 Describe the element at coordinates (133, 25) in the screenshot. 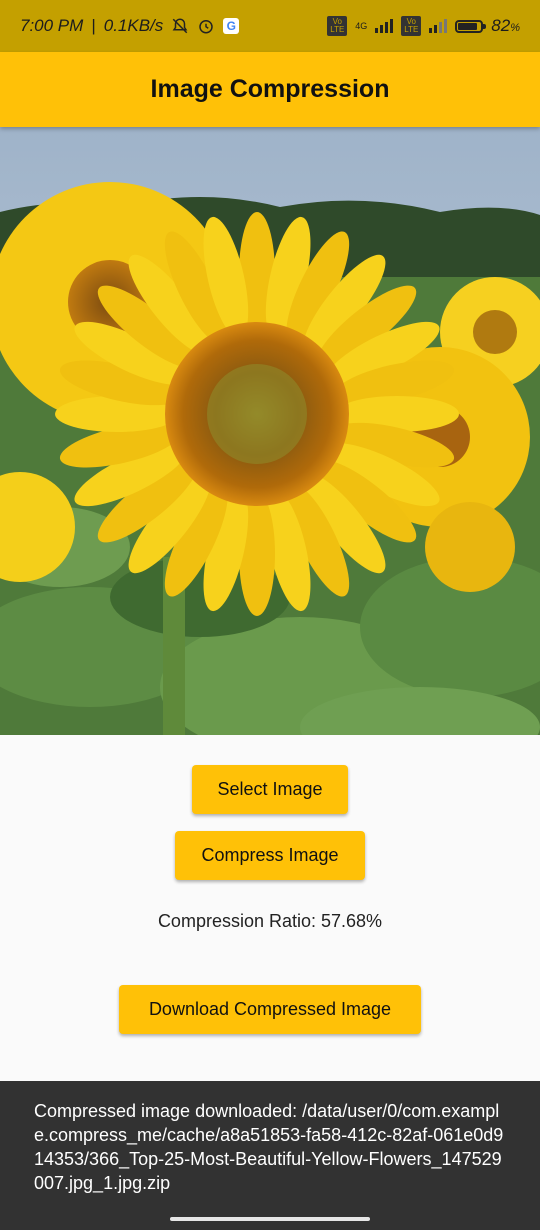

I see `status-speed: 0.1KB/s` at that location.